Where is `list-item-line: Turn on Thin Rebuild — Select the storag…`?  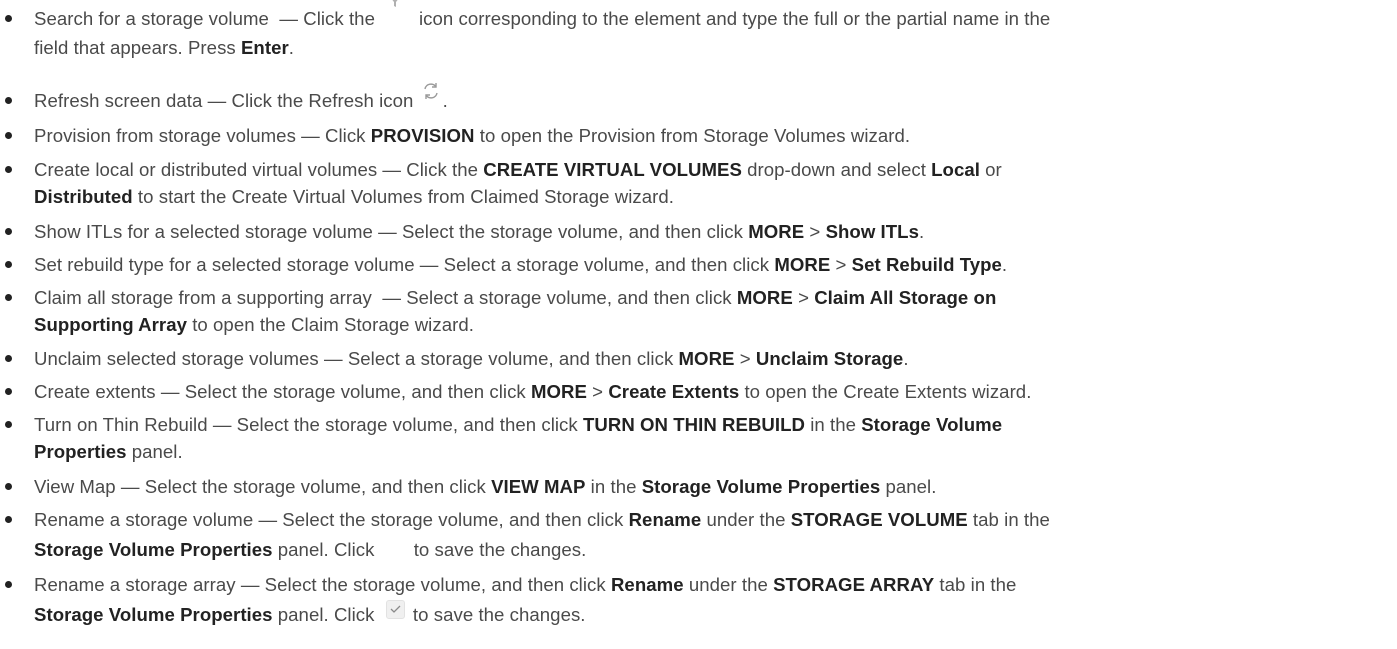
list-item-line: Turn on Thin Rebuild — Select the storag… is located at coordinates (518, 424).